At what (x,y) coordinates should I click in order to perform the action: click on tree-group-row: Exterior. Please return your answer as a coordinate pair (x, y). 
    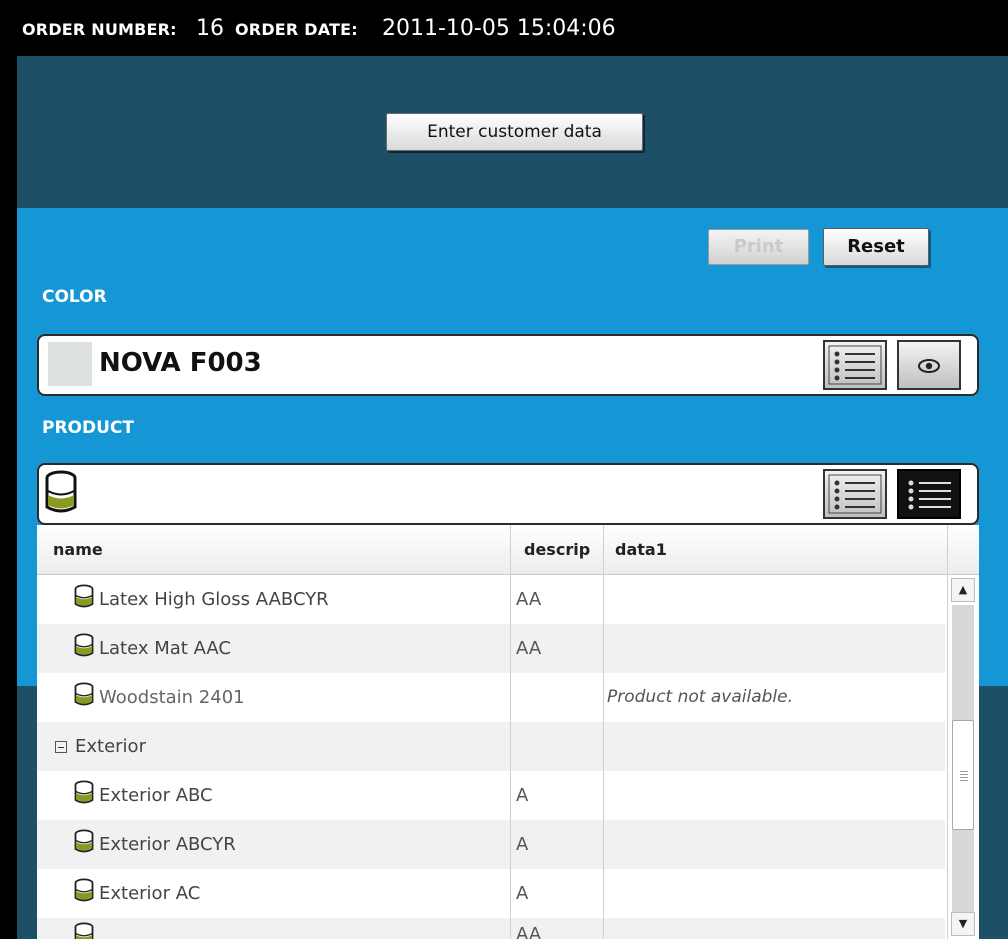
    Looking at the image, I should click on (491, 746).